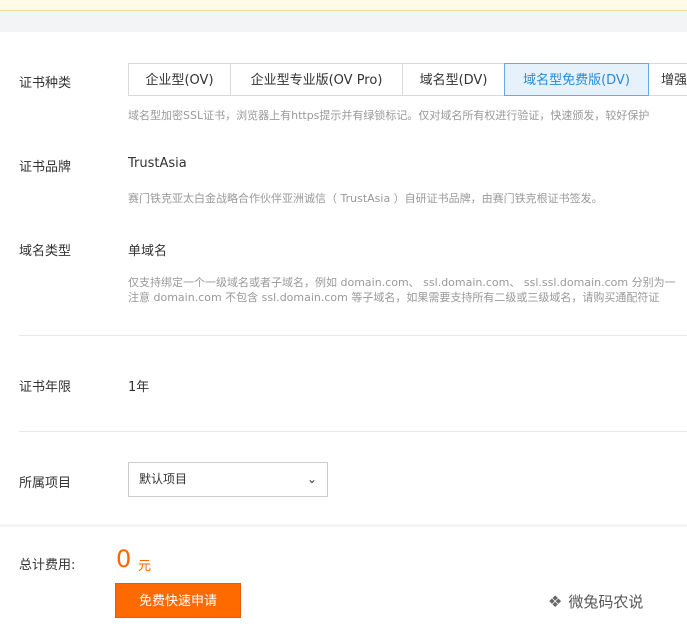 The width and height of the screenshot is (687, 630). What do you see at coordinates (667, 79) in the screenshot?
I see `tab-ev: 增强` at bounding box center [667, 79].